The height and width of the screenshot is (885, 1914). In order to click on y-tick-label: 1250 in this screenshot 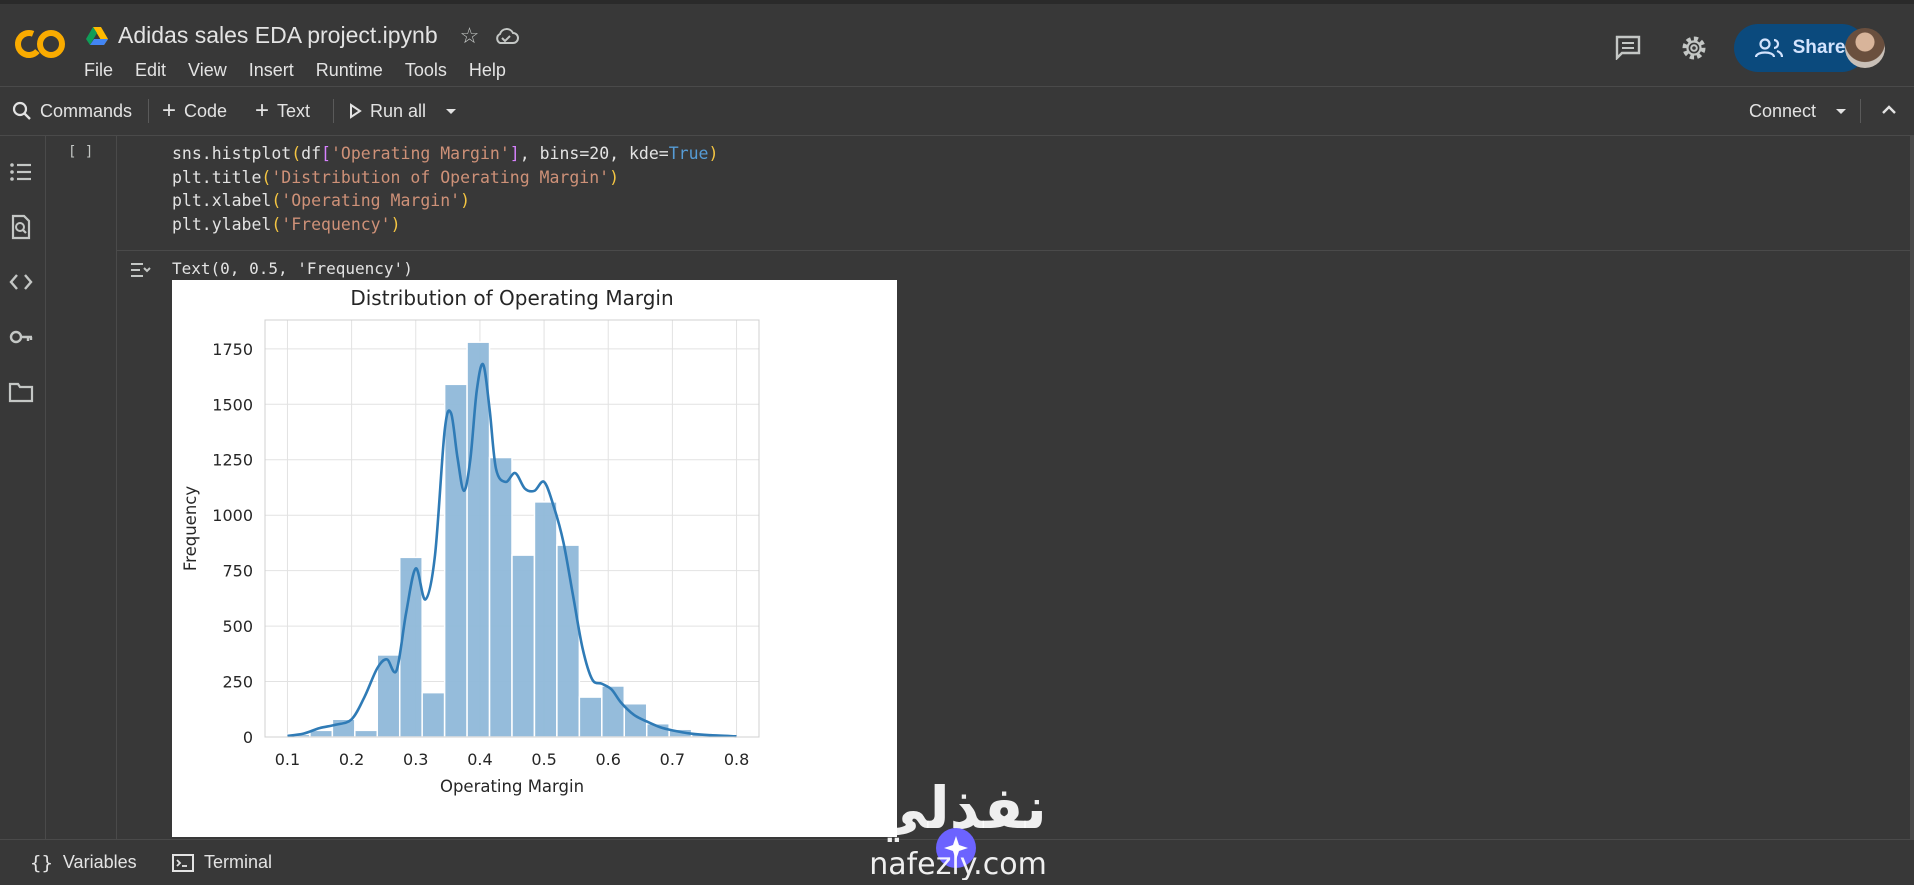, I will do `click(232, 460)`.